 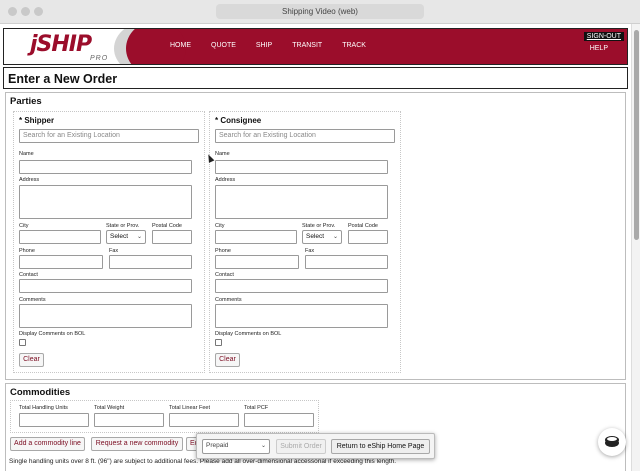 I want to click on consignee-comments-input, so click(x=301, y=316).